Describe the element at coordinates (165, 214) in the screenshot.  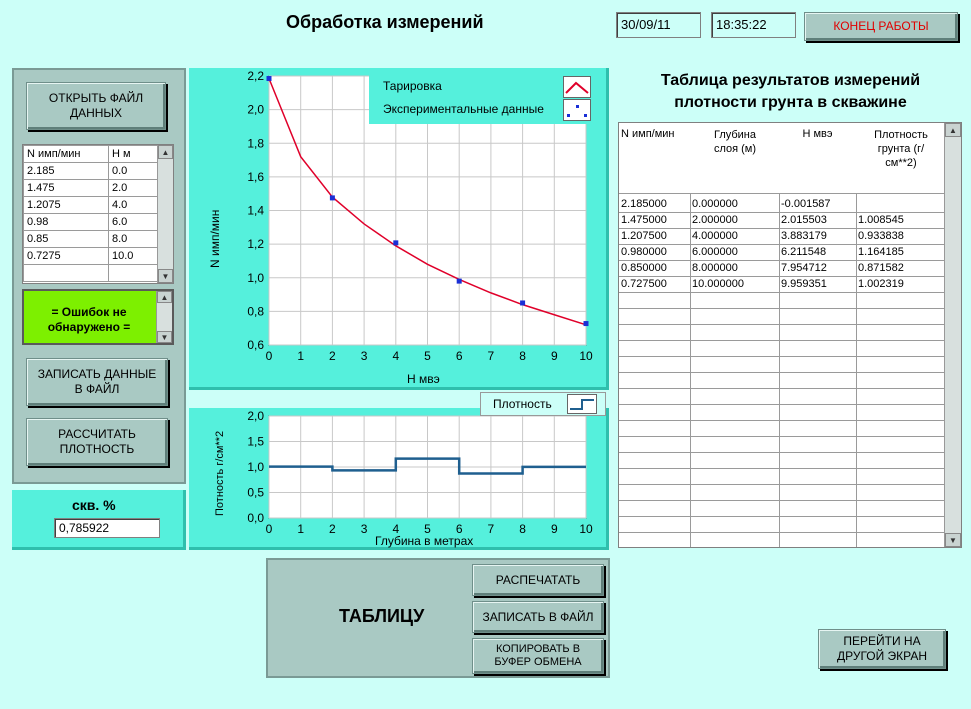
I see `input-table-scrollbar: ▲ ▼` at that location.